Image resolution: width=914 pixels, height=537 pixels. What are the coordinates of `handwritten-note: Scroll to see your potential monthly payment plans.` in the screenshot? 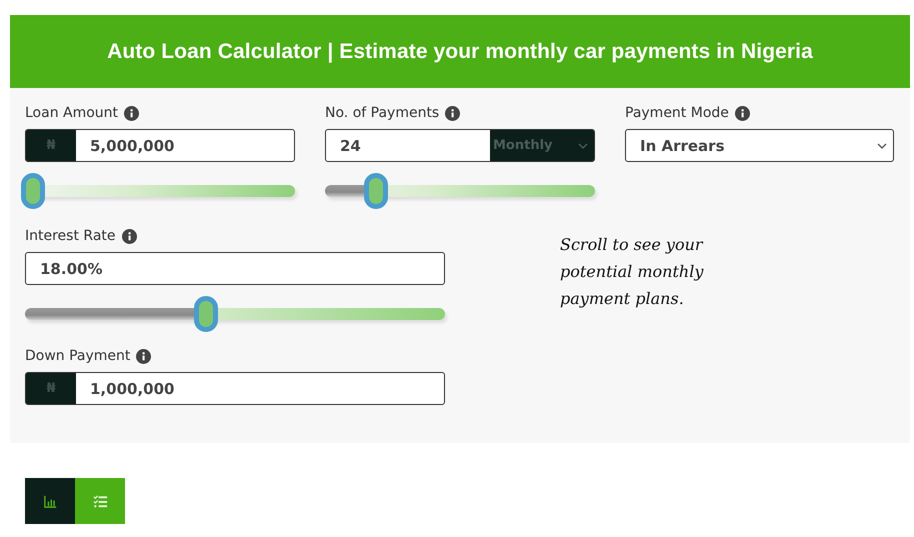 It's located at (632, 272).